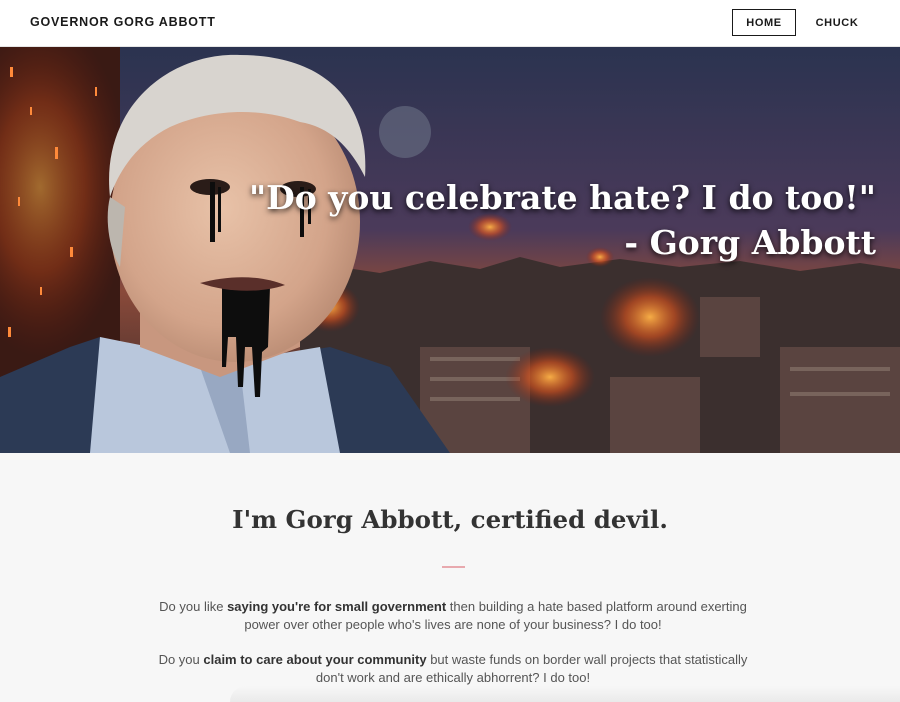 The image size is (900, 702). Describe the element at coordinates (453, 567) in the screenshot. I see `section-divider` at that location.